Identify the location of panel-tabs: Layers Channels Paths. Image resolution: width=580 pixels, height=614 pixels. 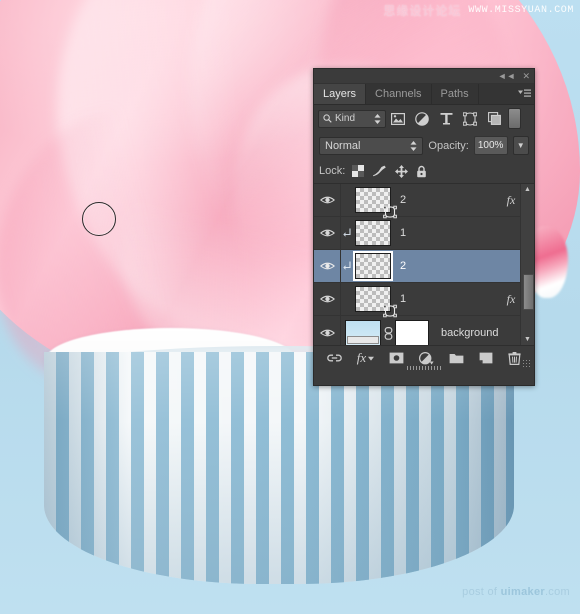
(424, 94).